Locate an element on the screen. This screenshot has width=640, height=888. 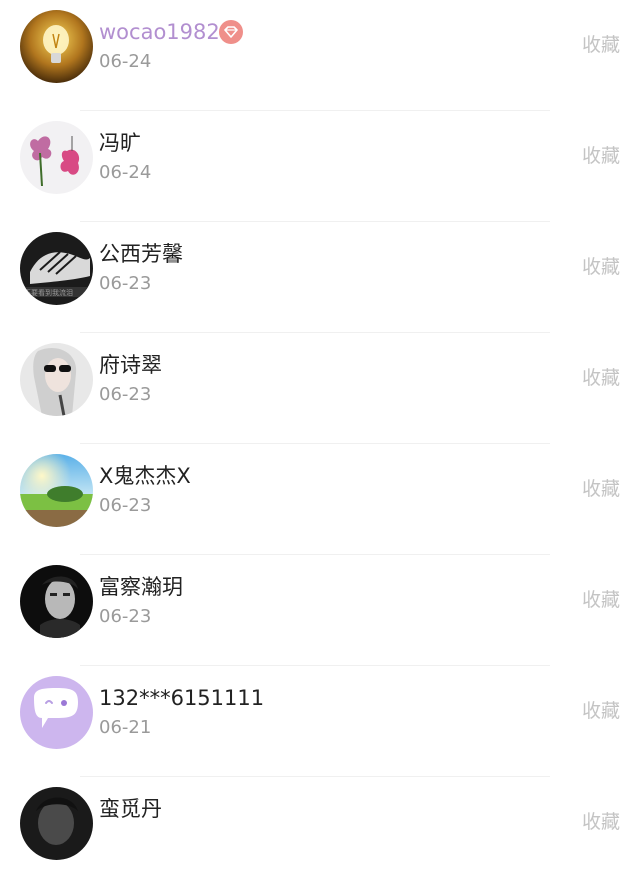
landscape-avatar is located at coordinates (56, 490).